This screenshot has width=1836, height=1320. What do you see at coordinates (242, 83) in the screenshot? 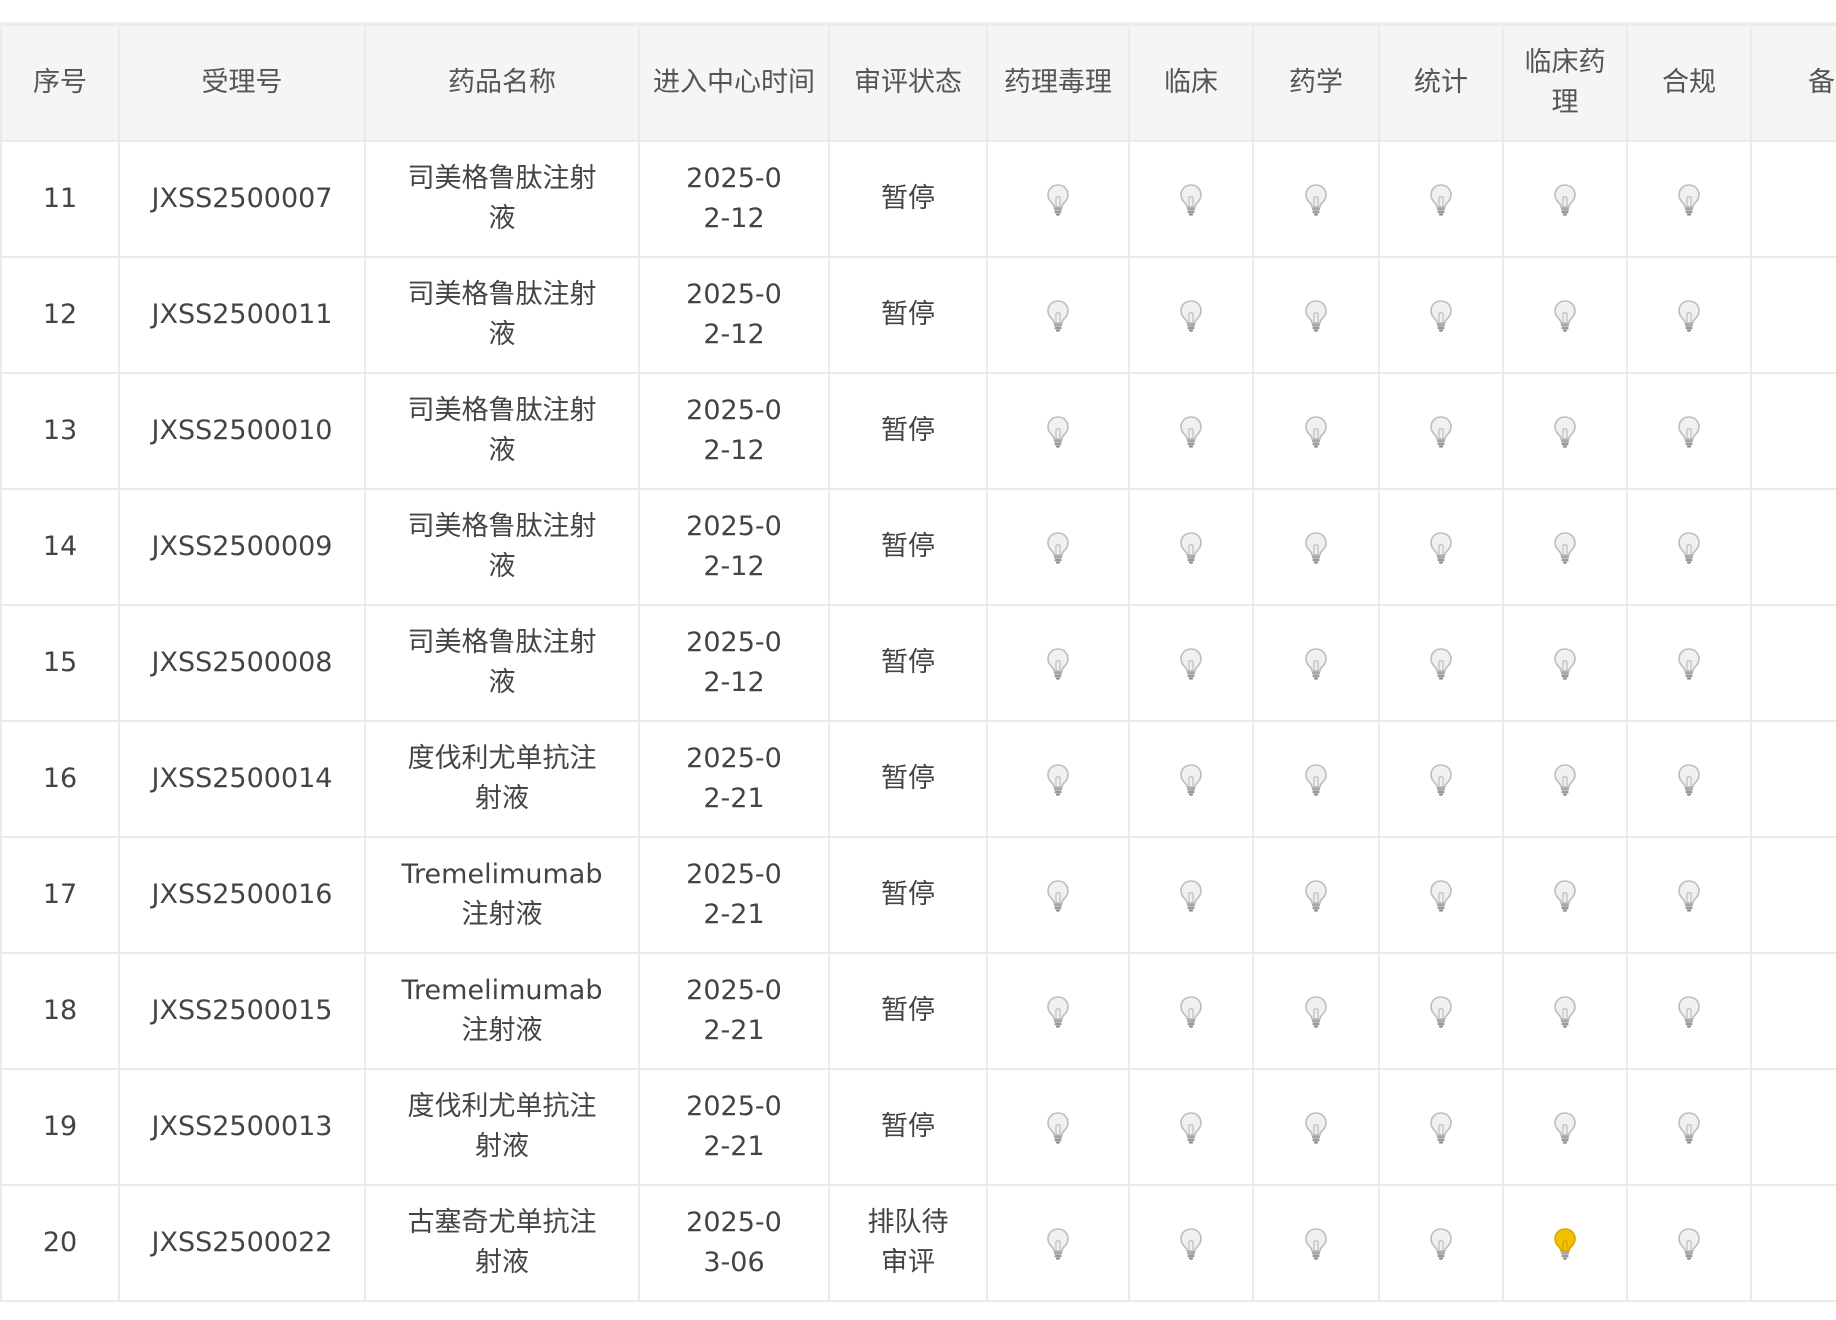
I see `header-accept-no: 受理号` at bounding box center [242, 83].